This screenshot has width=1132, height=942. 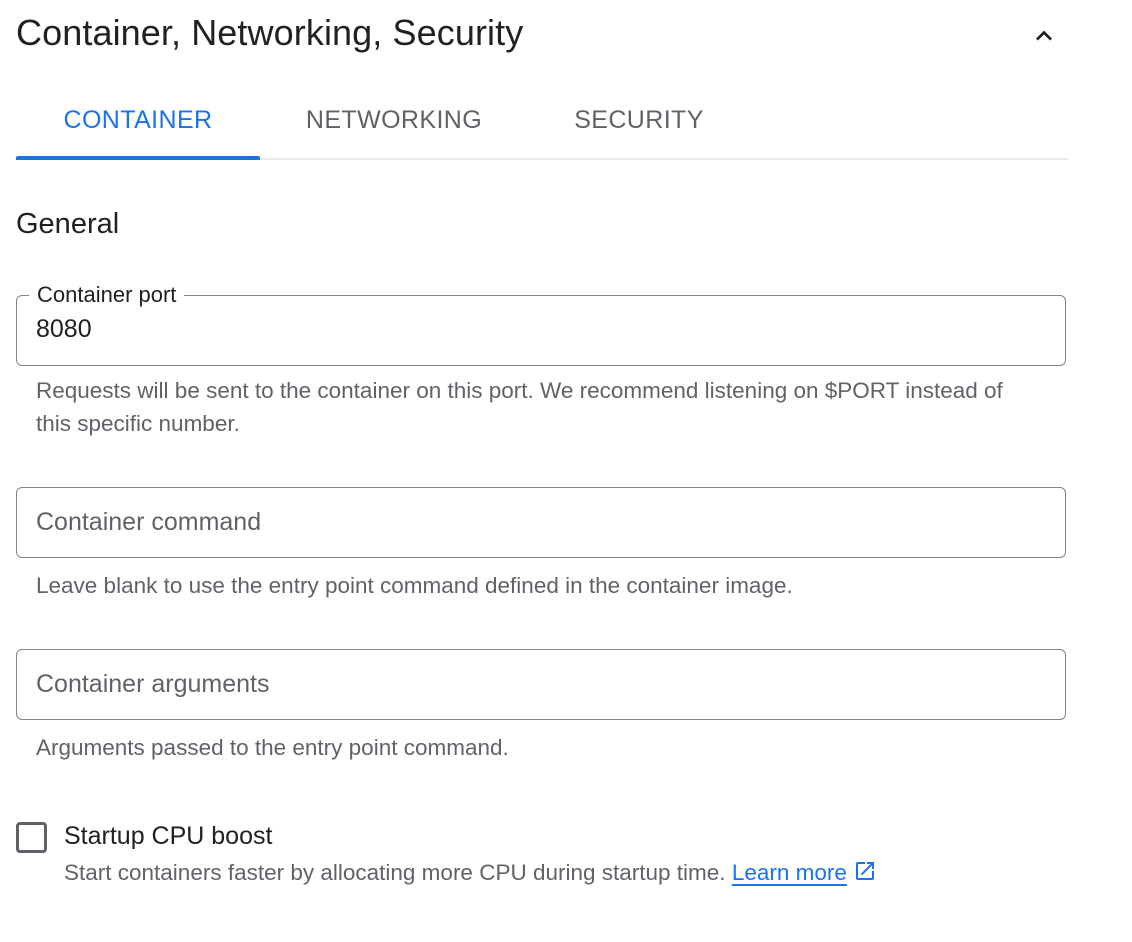 What do you see at coordinates (68, 224) in the screenshot?
I see `general-heading: General` at bounding box center [68, 224].